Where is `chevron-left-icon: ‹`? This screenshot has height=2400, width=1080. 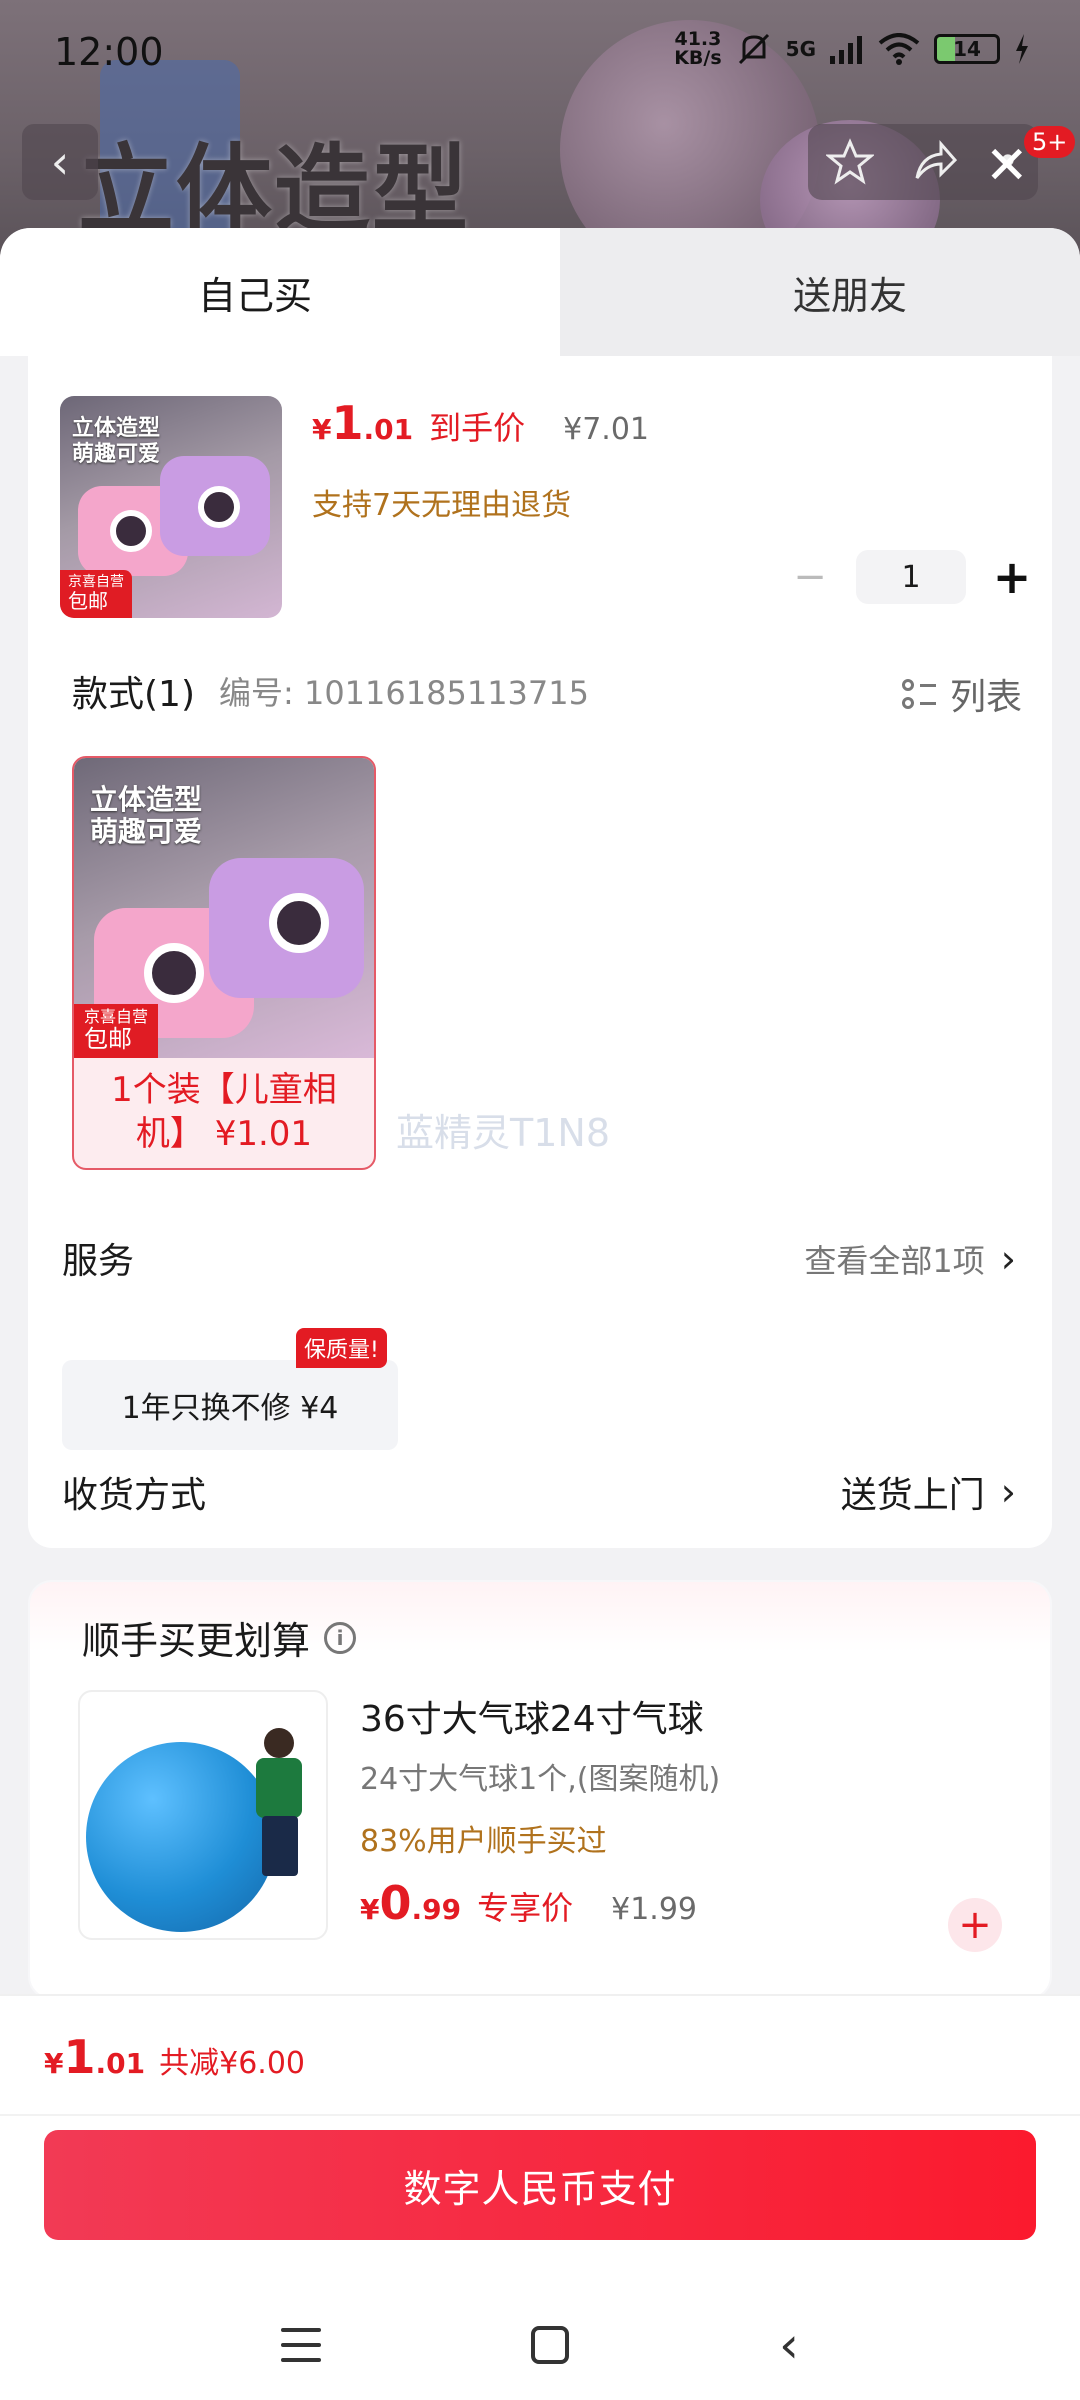
chevron-left-icon: ‹ is located at coordinates (60, 162).